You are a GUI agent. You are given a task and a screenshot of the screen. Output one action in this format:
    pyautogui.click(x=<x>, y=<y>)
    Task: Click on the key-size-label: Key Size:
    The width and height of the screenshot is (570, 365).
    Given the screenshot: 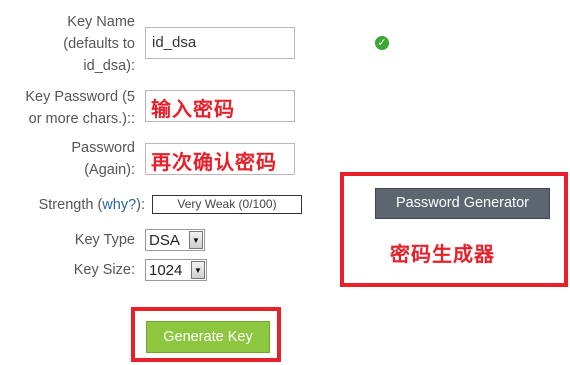 What is the action you would take?
    pyautogui.click(x=104, y=270)
    